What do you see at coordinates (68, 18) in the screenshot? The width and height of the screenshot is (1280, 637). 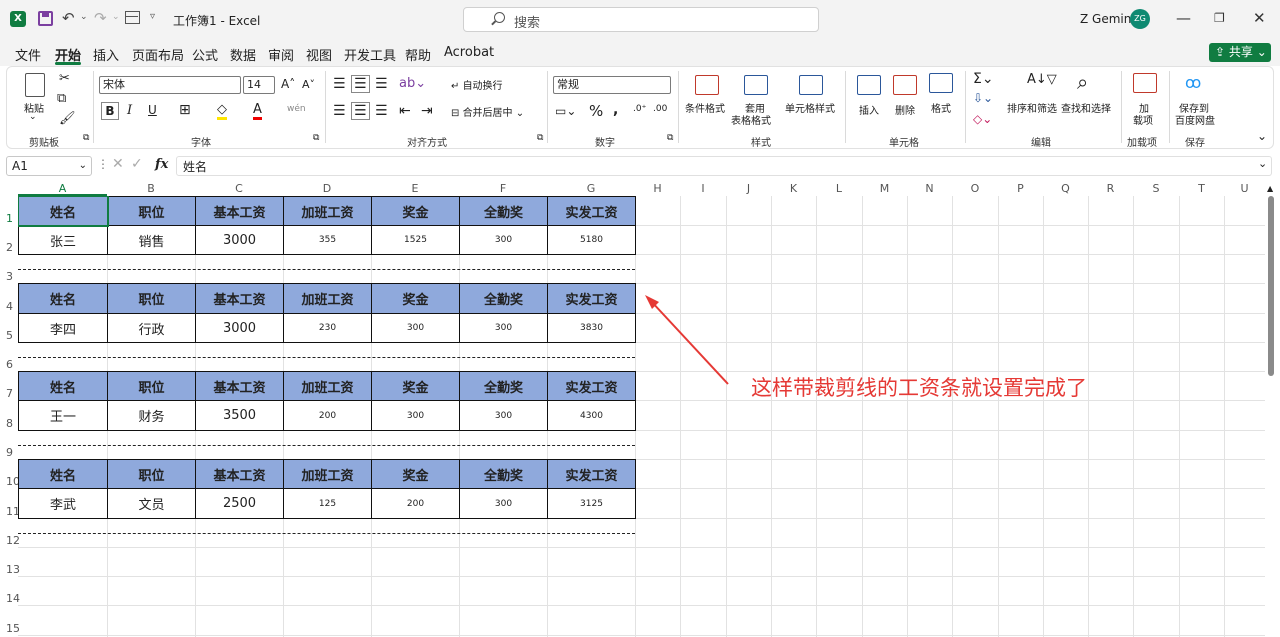 I see `undo-icon: ↶` at bounding box center [68, 18].